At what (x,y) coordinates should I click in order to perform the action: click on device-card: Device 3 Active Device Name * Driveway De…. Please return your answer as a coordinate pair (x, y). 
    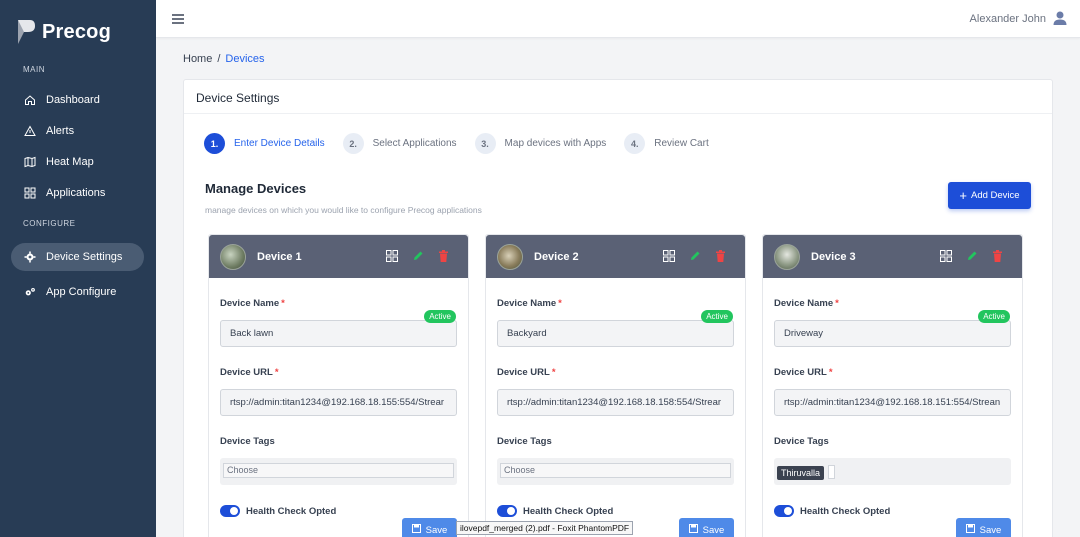
    Looking at the image, I should click on (892, 385).